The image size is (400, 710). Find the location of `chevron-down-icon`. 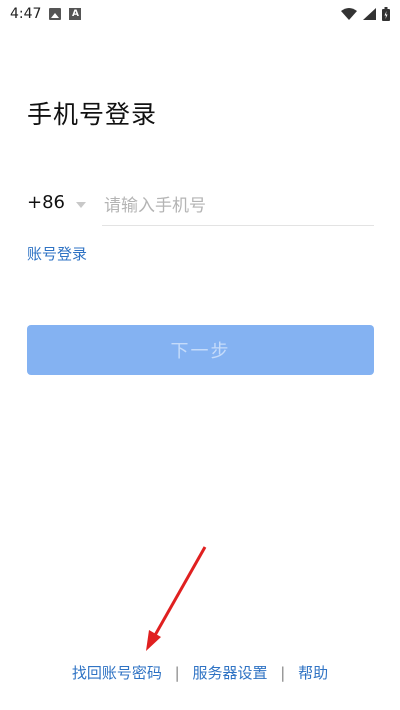

chevron-down-icon is located at coordinates (81, 205).